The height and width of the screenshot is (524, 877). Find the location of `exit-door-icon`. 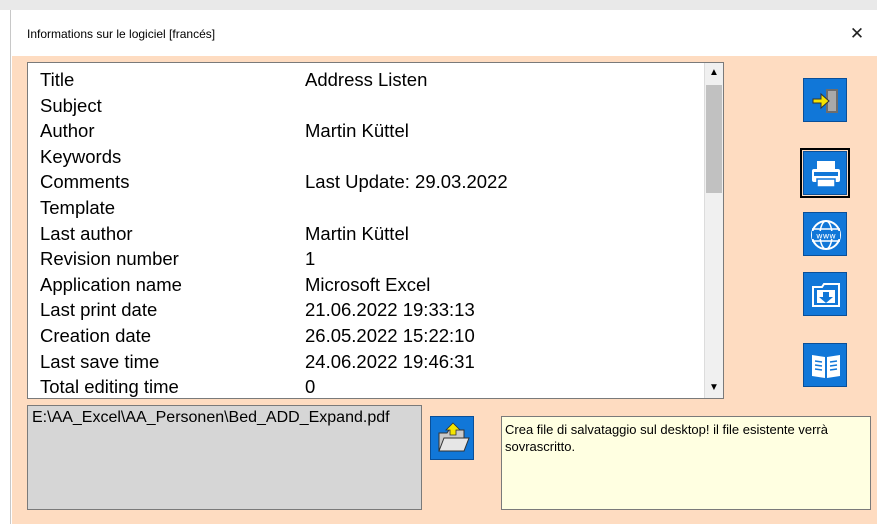

exit-door-icon is located at coordinates (825, 101).